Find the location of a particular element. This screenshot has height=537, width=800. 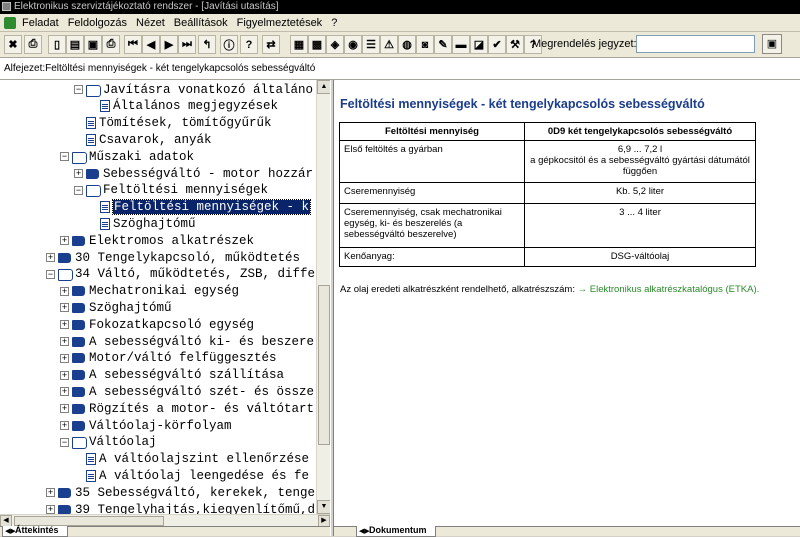

check-icon: ✔ is located at coordinates (497, 44).